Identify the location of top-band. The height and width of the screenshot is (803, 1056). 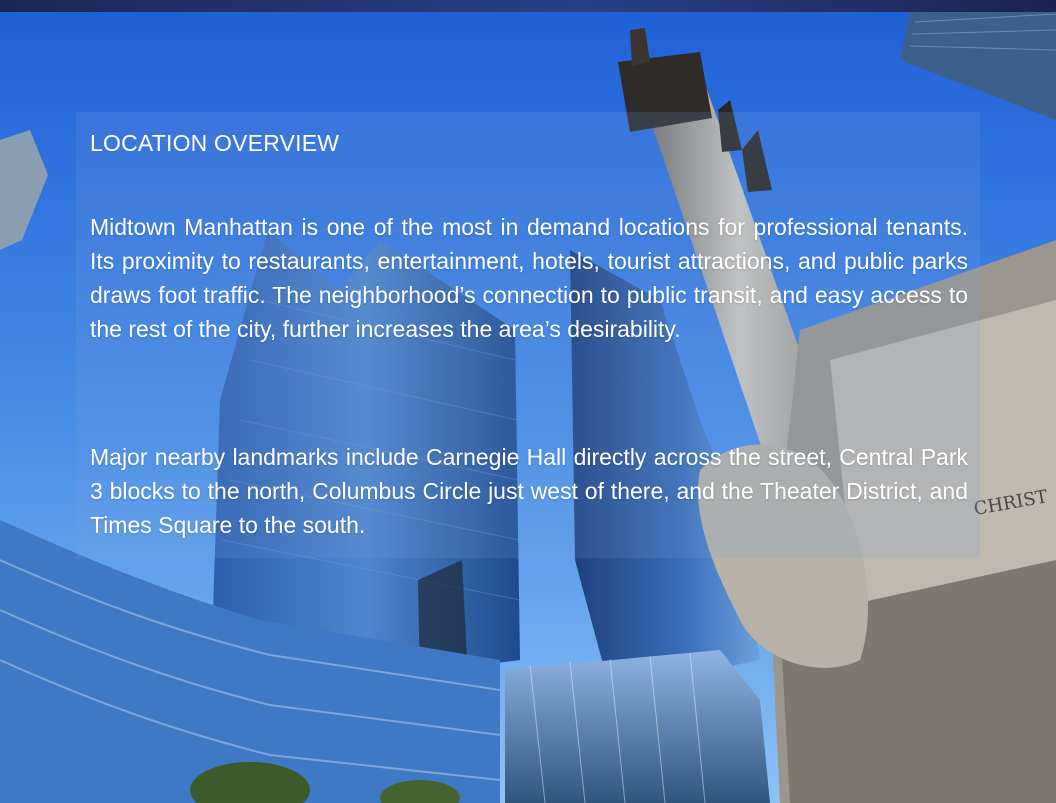
(528, 6).